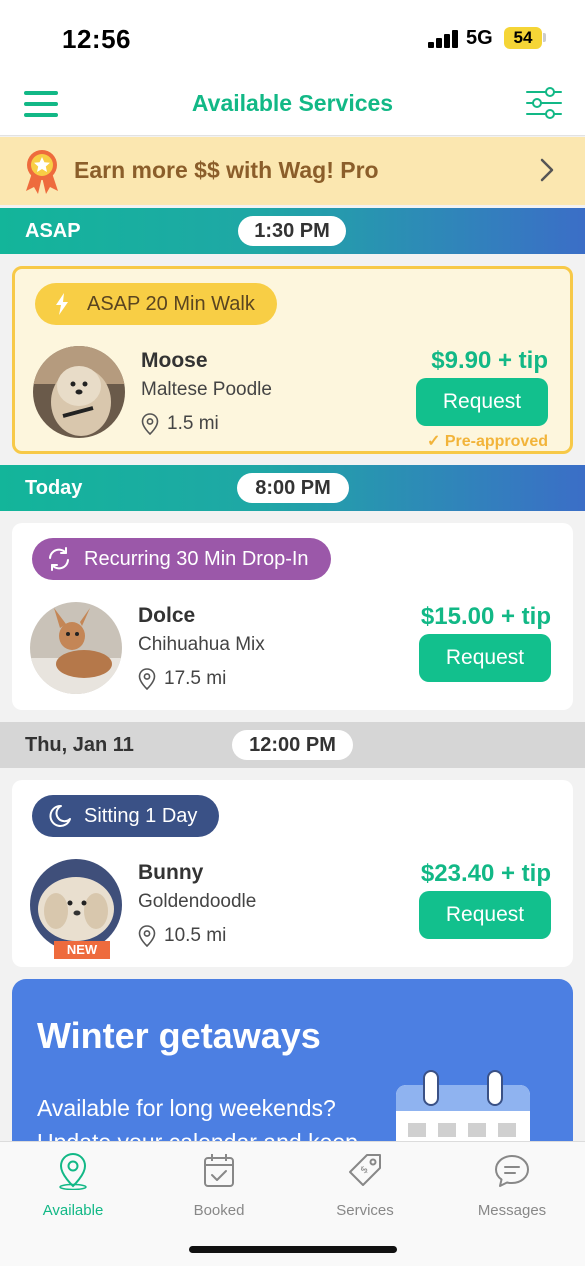  Describe the element at coordinates (365, 1210) in the screenshot. I see `tab-label: Services` at that location.